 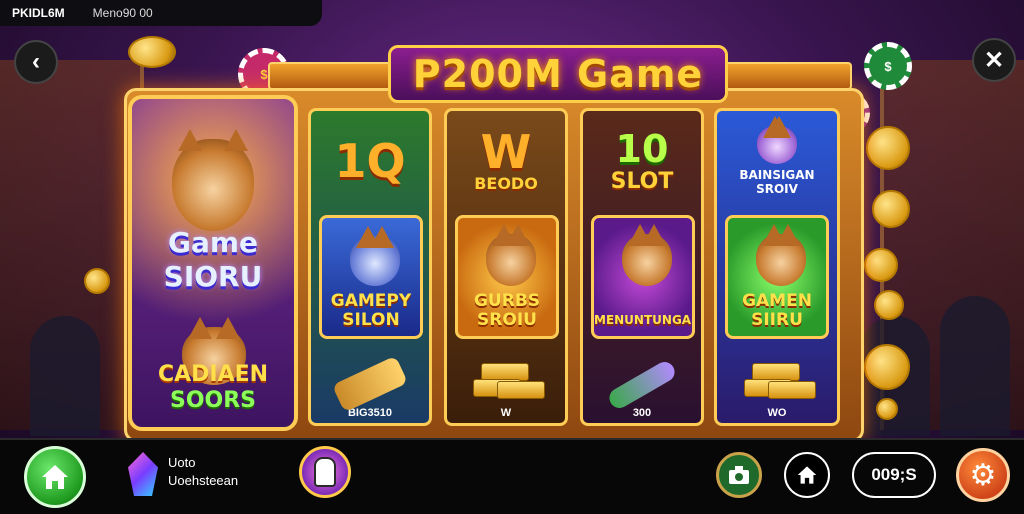 What do you see at coordinates (642, 148) in the screenshot?
I see `column-header-text: 10` at bounding box center [642, 148].